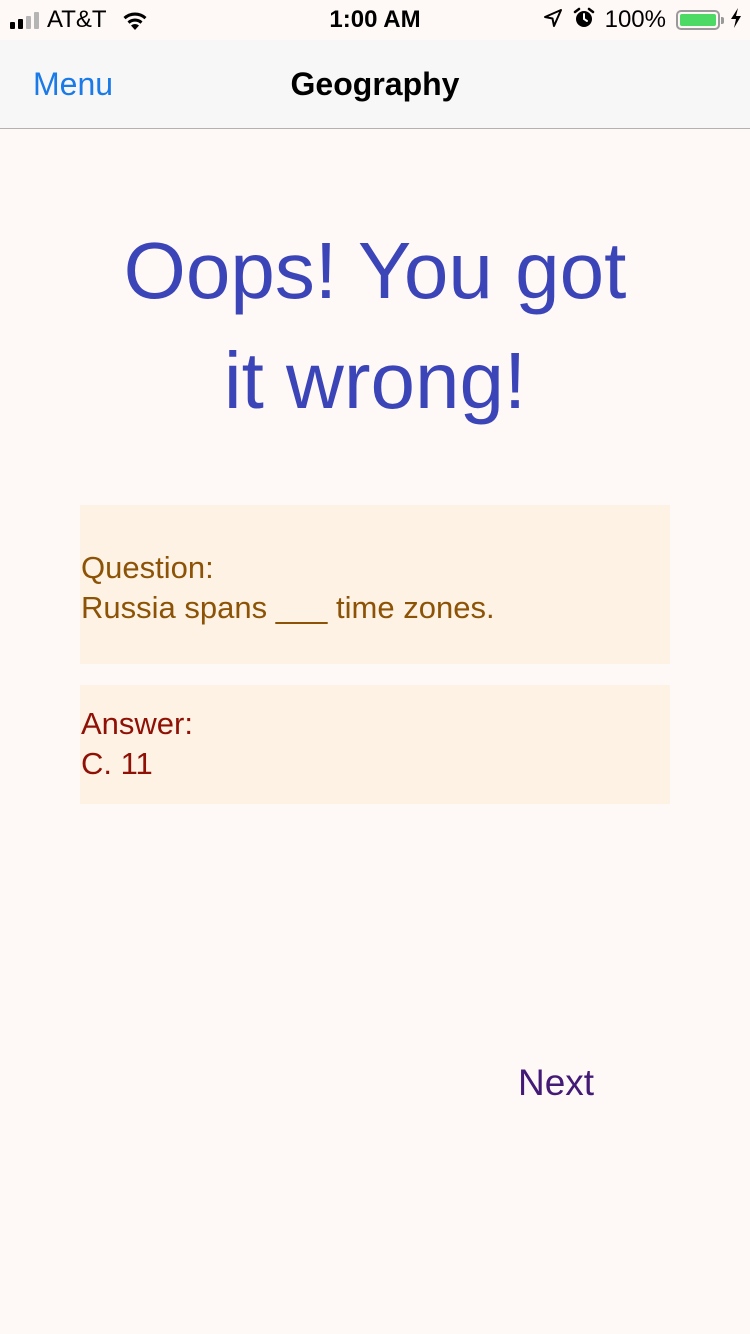 This screenshot has height=1334, width=750. I want to click on question-label: Question:, so click(147, 567).